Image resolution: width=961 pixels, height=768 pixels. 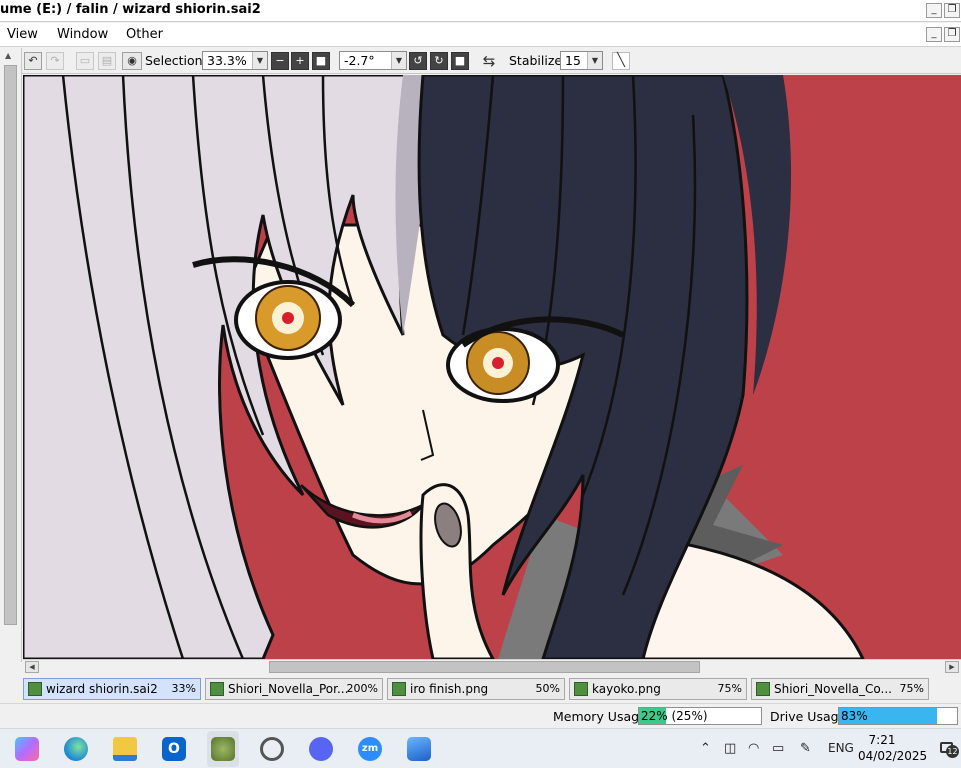 What do you see at coordinates (76, 749) in the screenshot?
I see `edge-icon` at bounding box center [76, 749].